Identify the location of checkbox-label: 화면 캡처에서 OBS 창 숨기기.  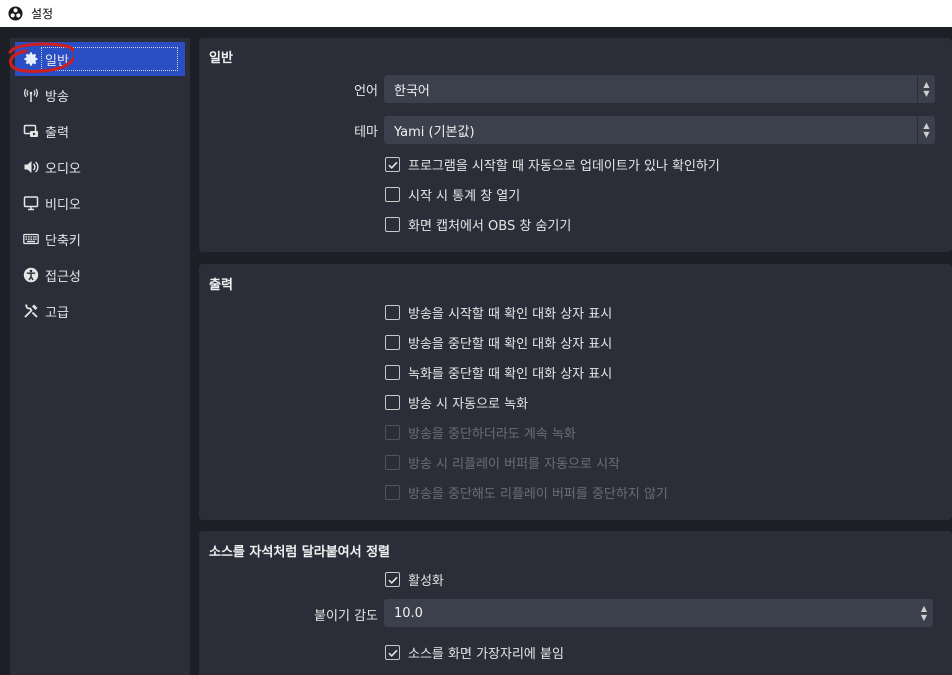
(490, 226).